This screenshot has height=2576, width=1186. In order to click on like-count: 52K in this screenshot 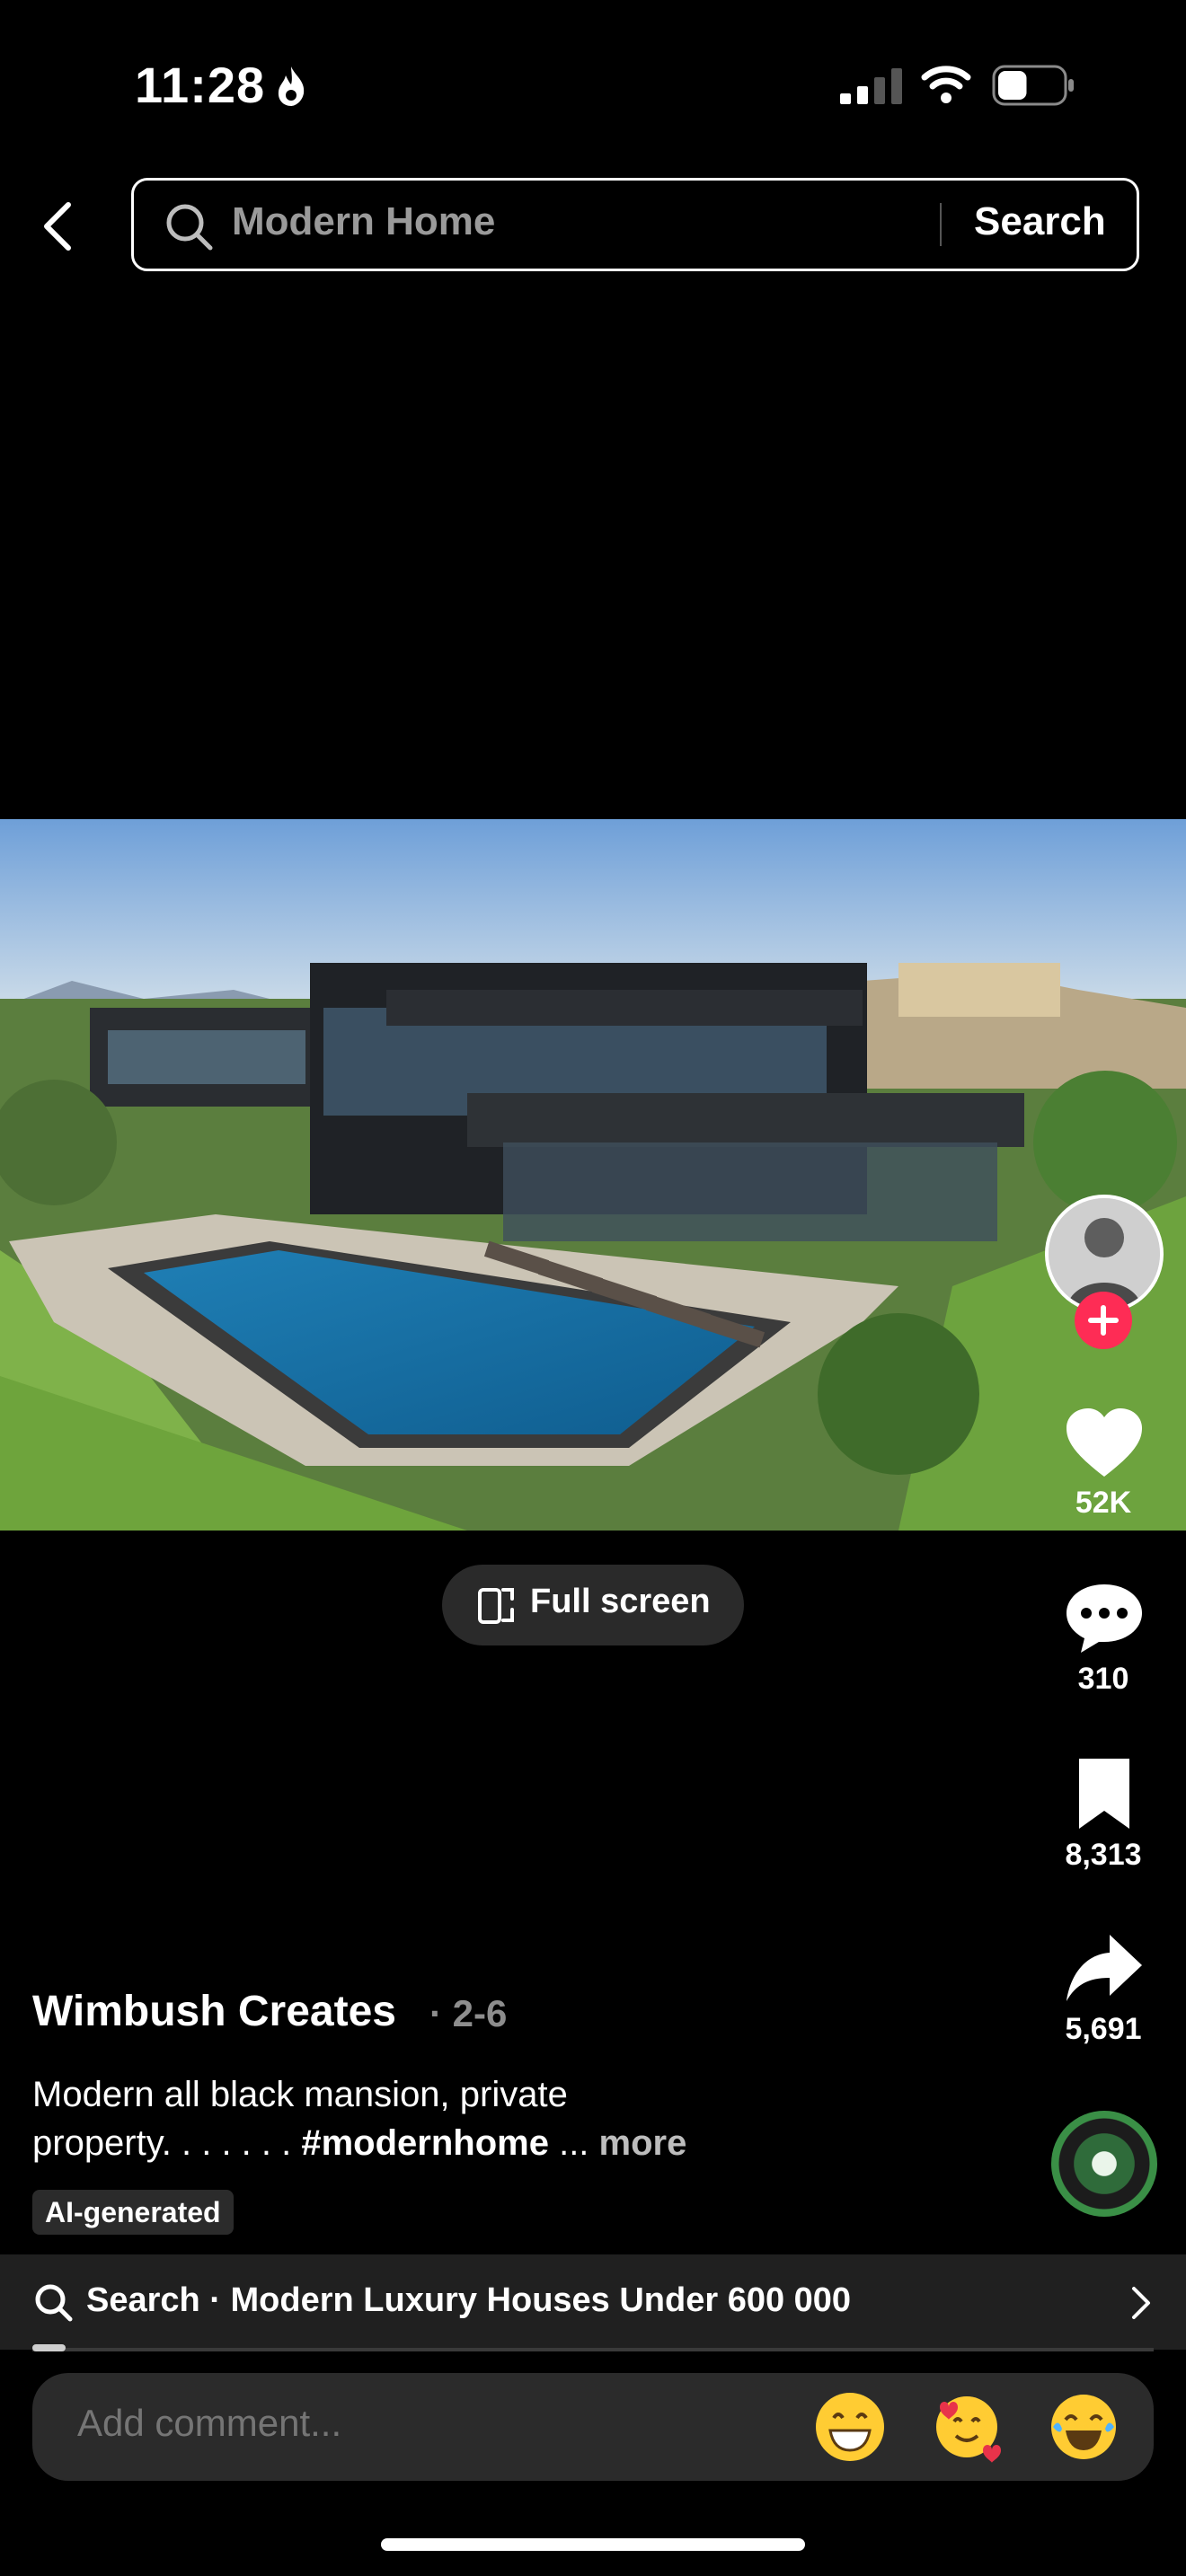, I will do `click(1103, 1503)`.